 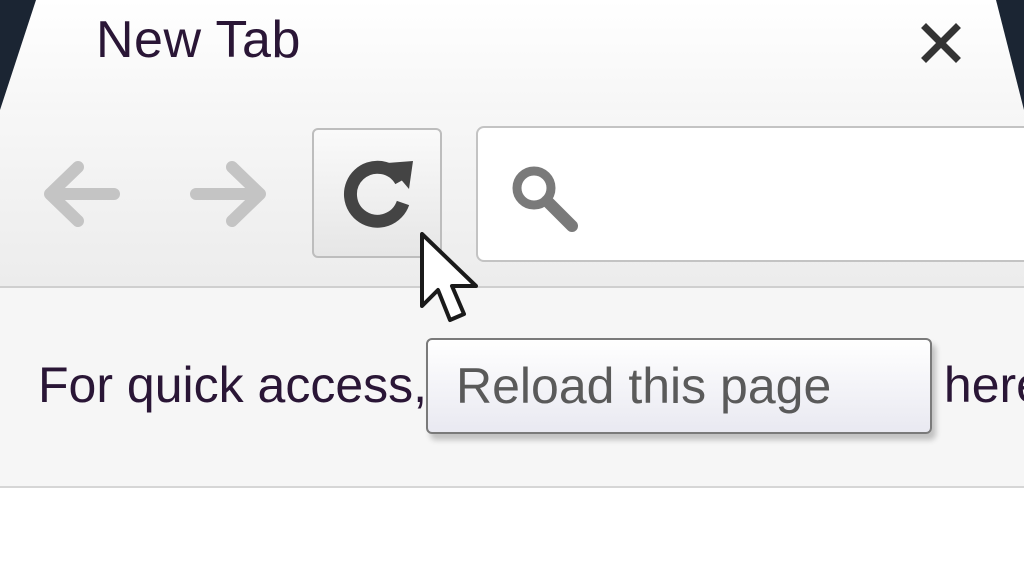 What do you see at coordinates (545, 199) in the screenshot?
I see `search-icon` at bounding box center [545, 199].